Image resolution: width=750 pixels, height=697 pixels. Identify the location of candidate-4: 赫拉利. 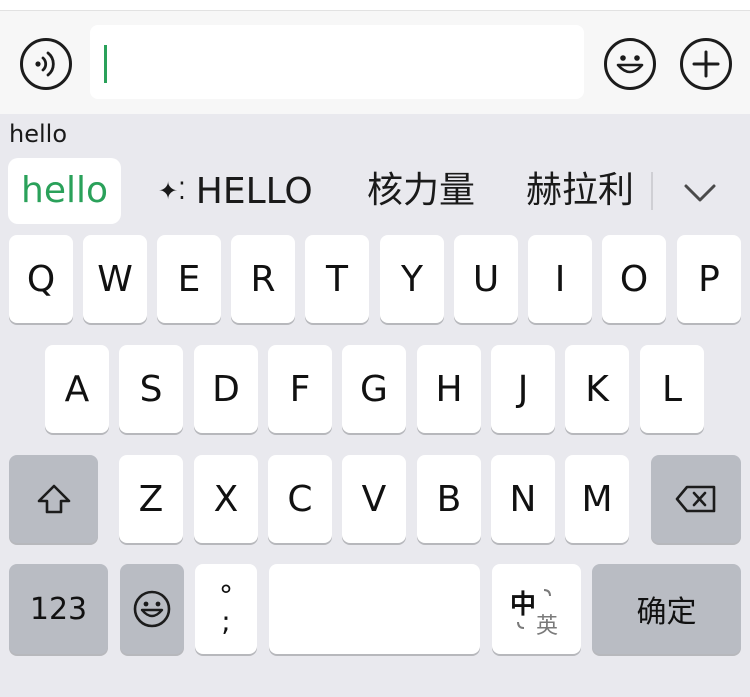
(580, 191).